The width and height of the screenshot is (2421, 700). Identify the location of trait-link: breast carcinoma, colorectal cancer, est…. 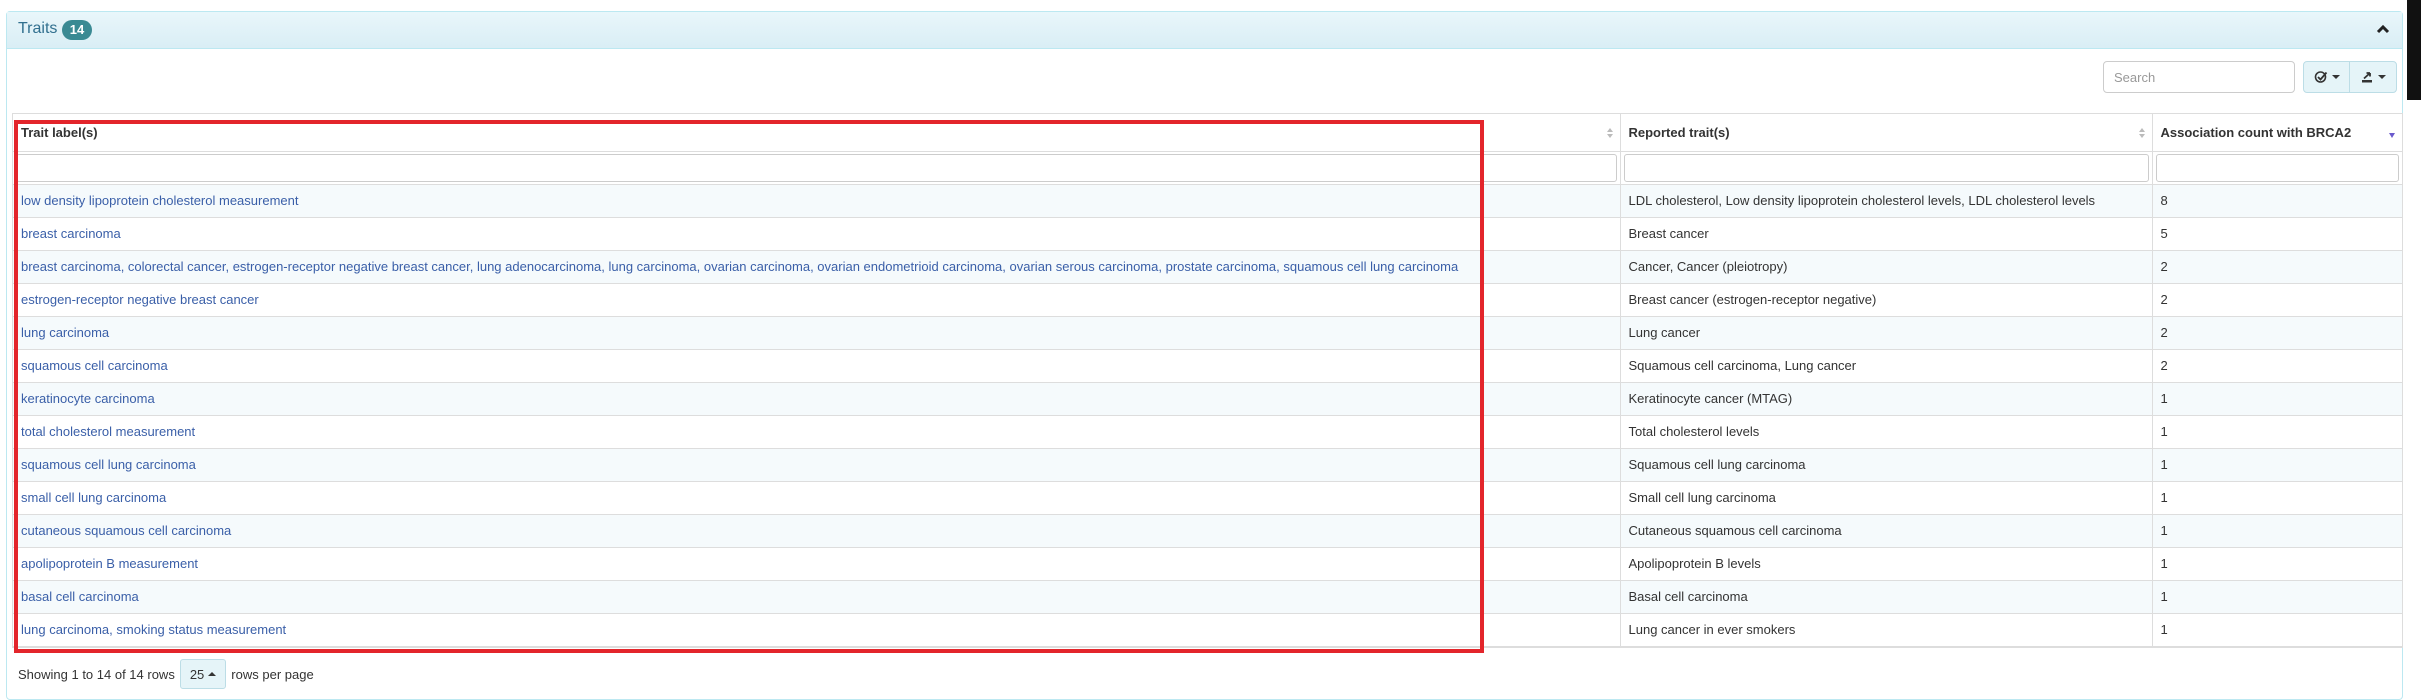
(739, 266).